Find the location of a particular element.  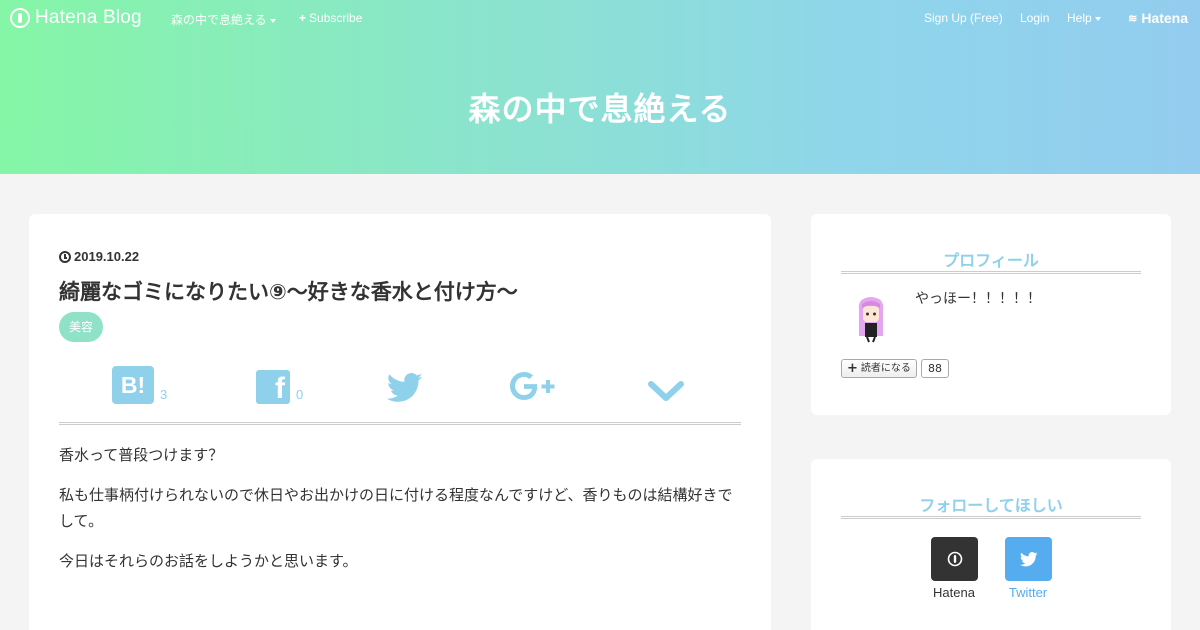

twitter-share is located at coordinates (405, 379).